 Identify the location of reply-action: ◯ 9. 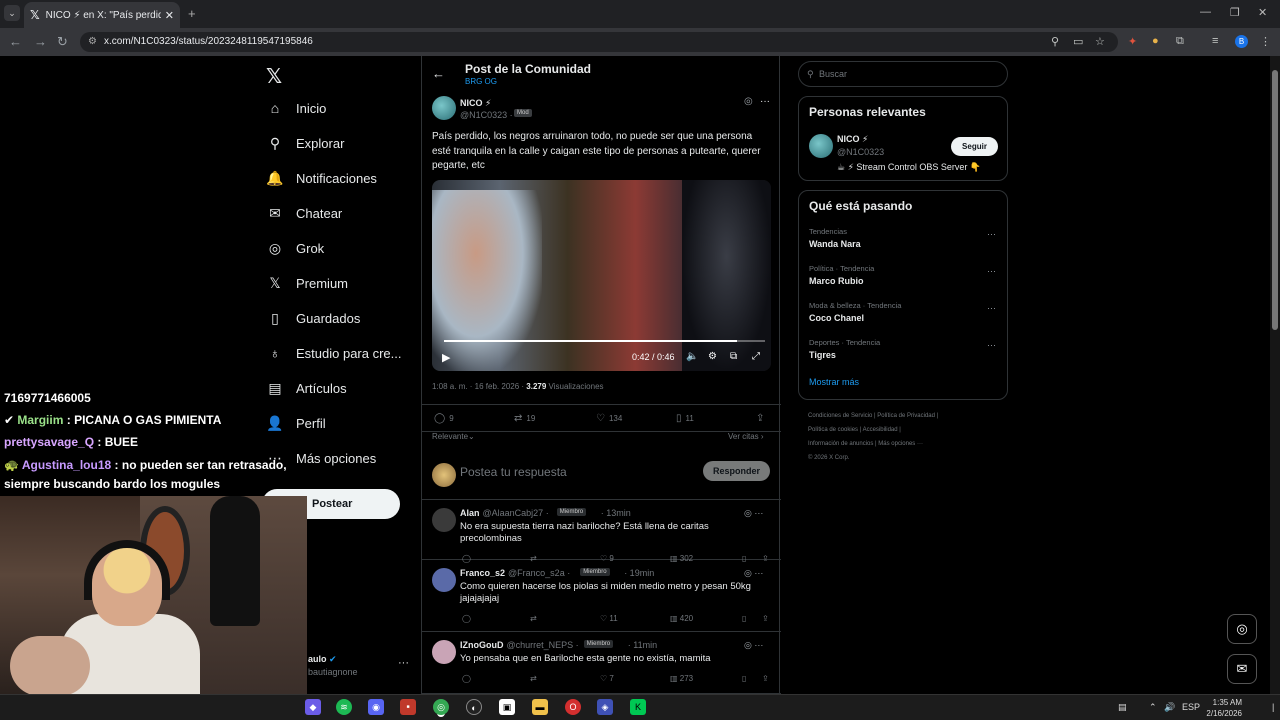
(444, 418).